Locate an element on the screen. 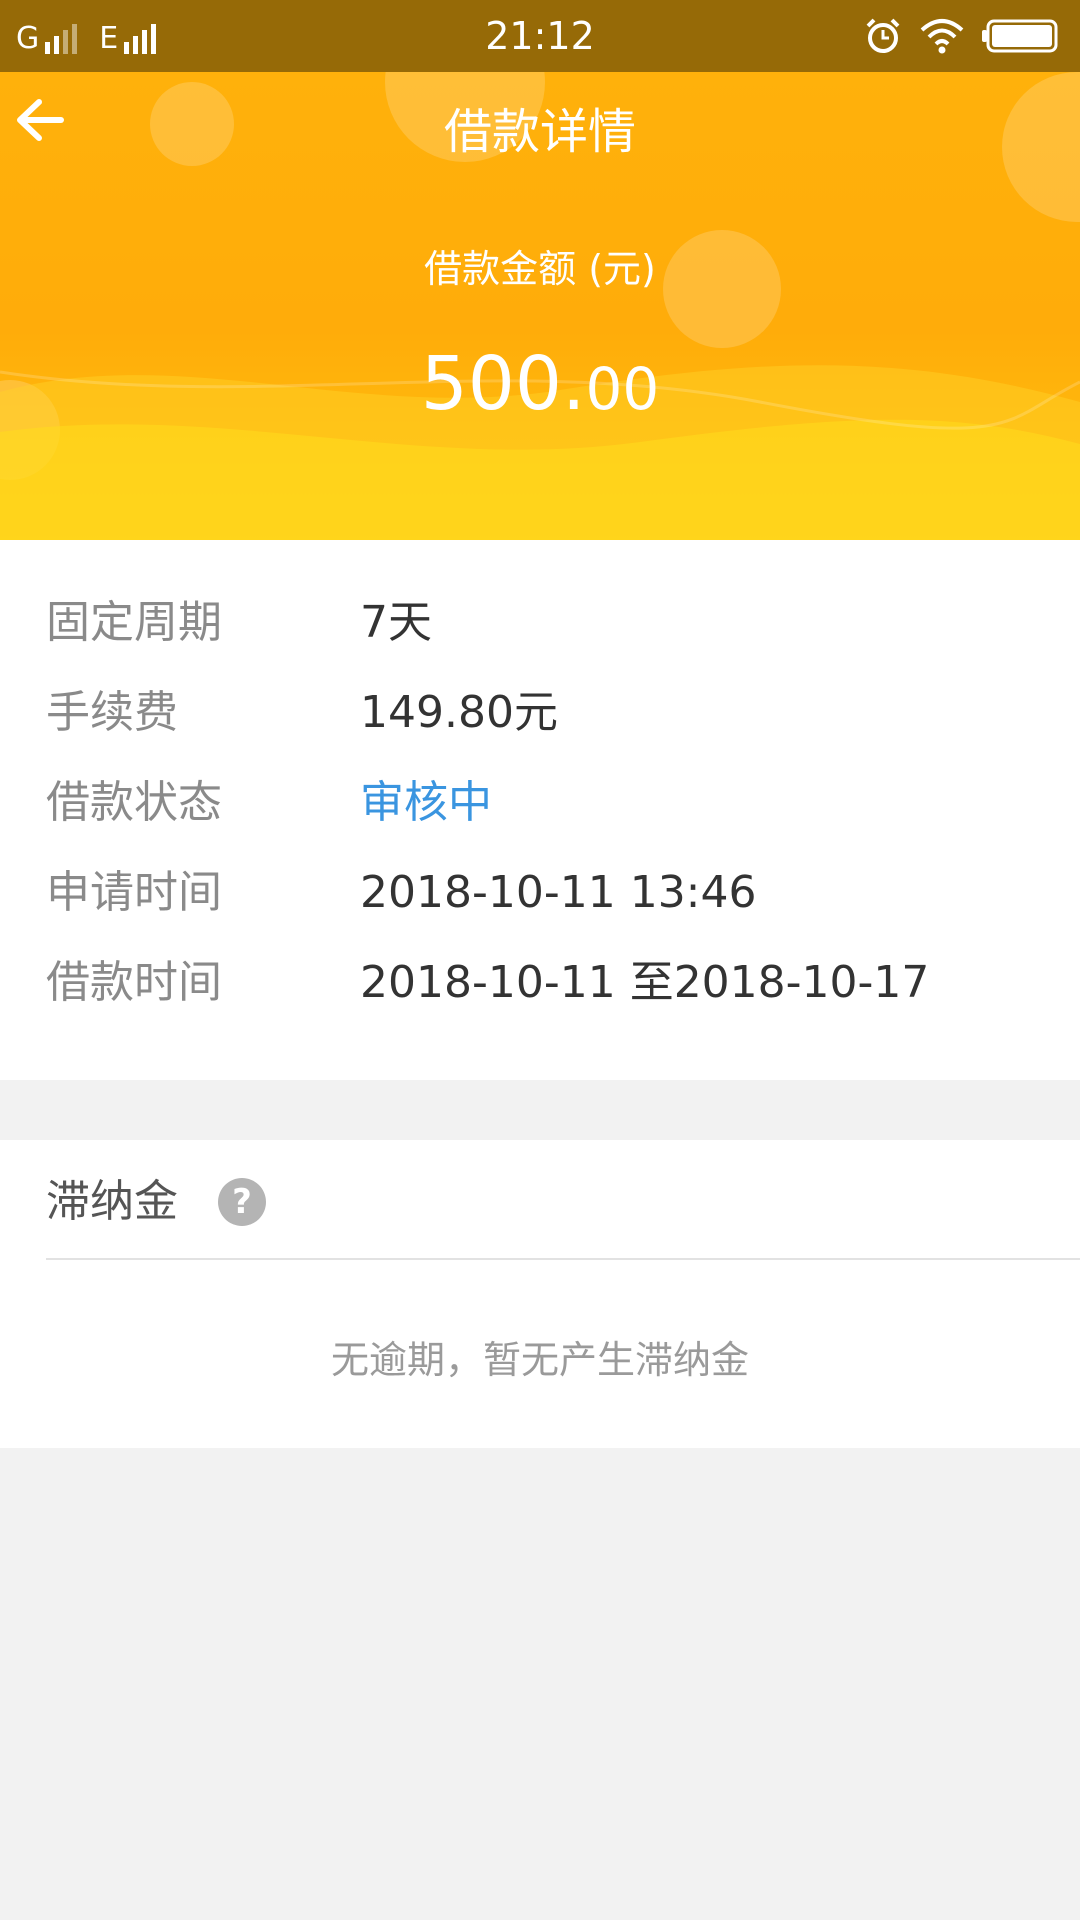 The height and width of the screenshot is (1920, 1080). late-fee-title: 滞纳金 is located at coordinates (112, 1201).